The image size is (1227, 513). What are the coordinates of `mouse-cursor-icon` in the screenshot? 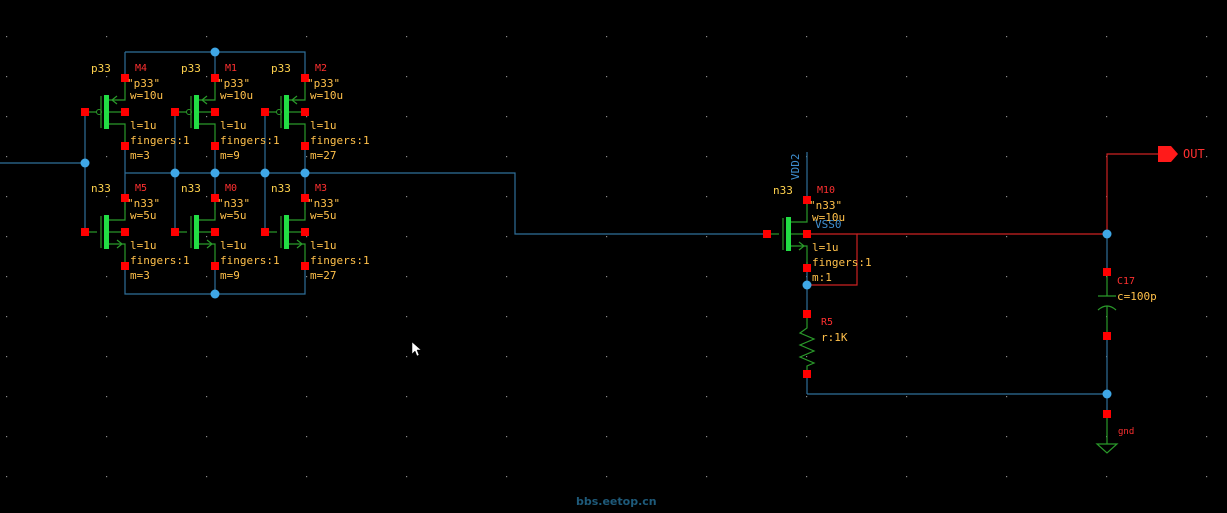 It's located at (416, 349).